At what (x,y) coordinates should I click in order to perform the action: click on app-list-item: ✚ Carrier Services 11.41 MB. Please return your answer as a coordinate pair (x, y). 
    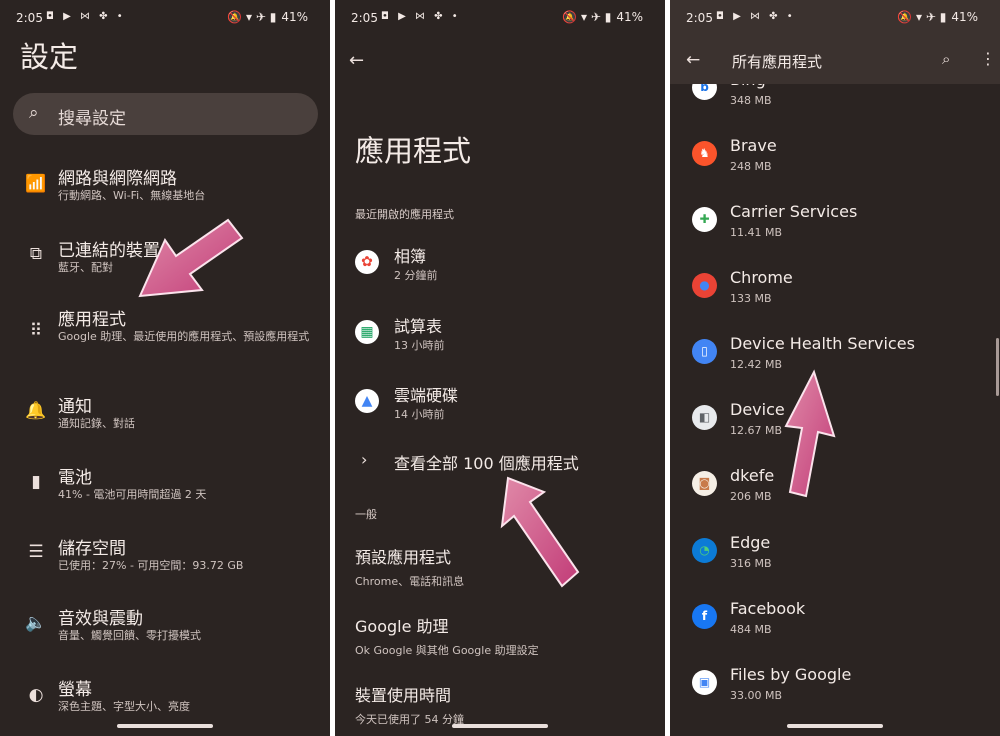
    Looking at the image, I should click on (835, 235).